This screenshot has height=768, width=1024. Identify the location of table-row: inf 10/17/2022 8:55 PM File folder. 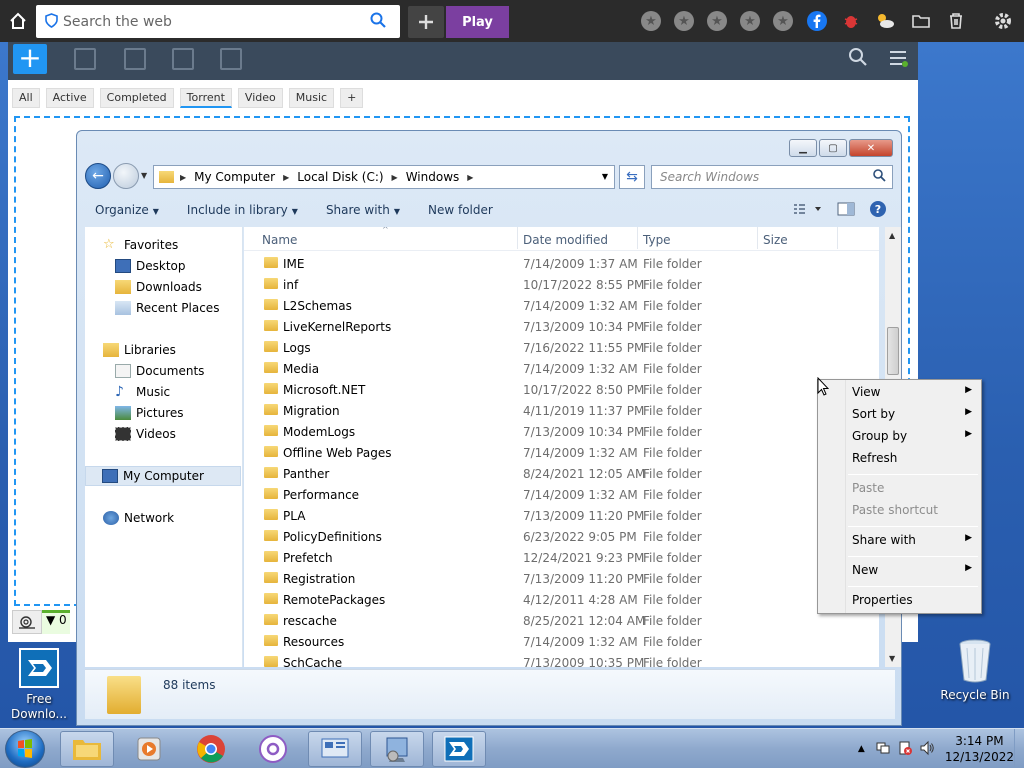
(561, 284).